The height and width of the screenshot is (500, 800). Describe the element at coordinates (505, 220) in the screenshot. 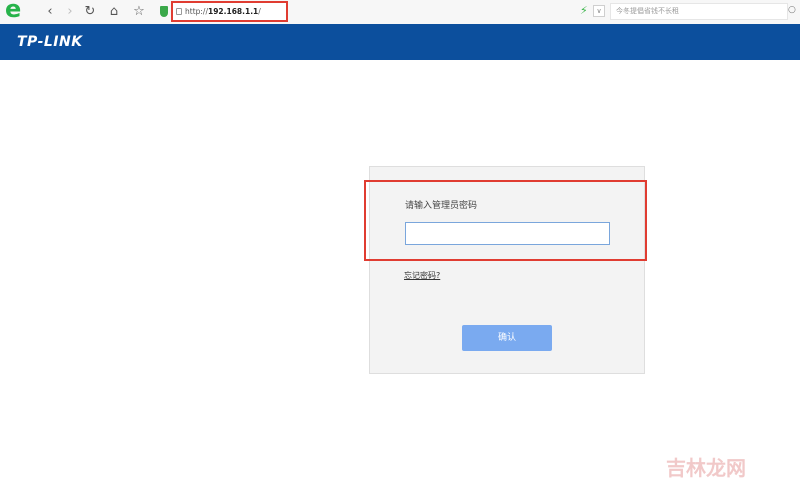

I see `highlight-annotation` at that location.